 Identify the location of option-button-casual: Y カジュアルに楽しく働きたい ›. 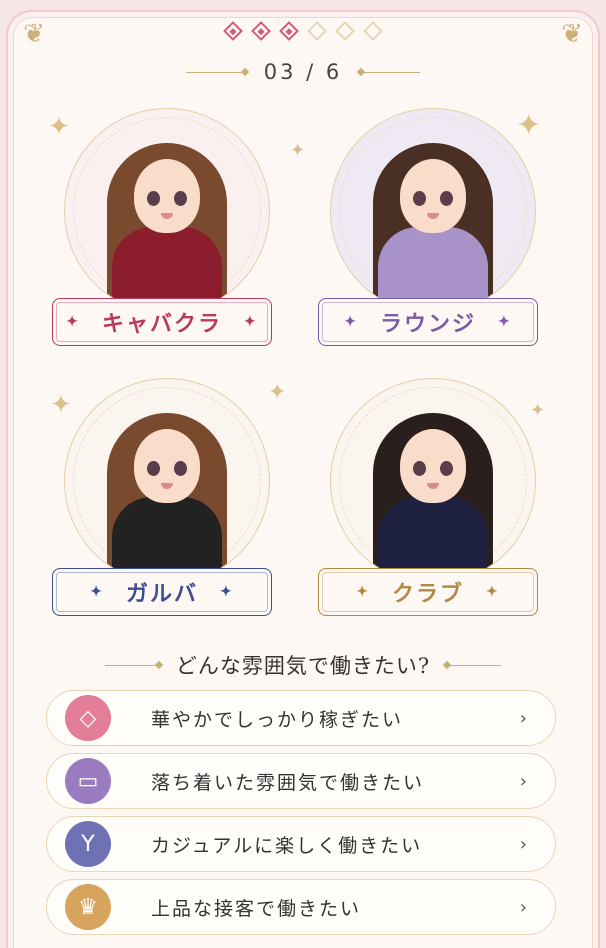
(301, 844).